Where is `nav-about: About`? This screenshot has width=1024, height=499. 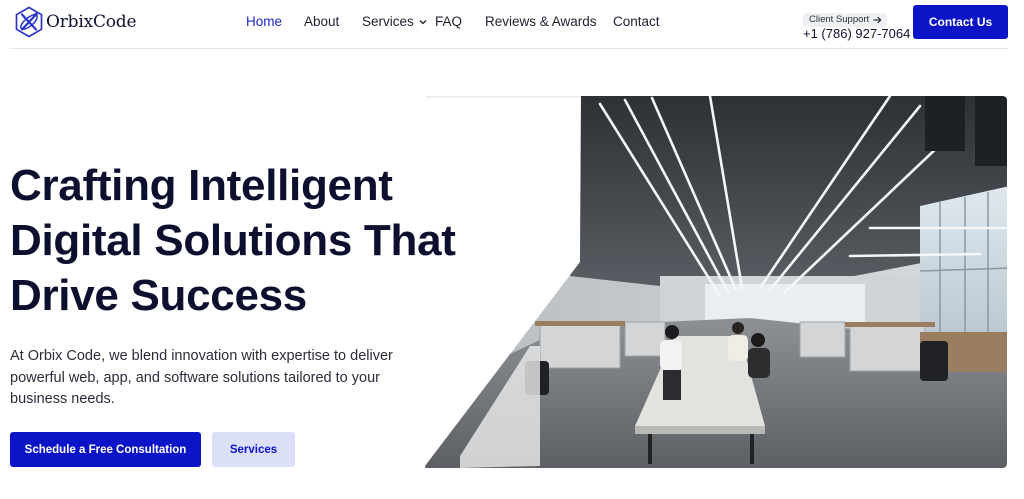
nav-about: About is located at coordinates (321, 21).